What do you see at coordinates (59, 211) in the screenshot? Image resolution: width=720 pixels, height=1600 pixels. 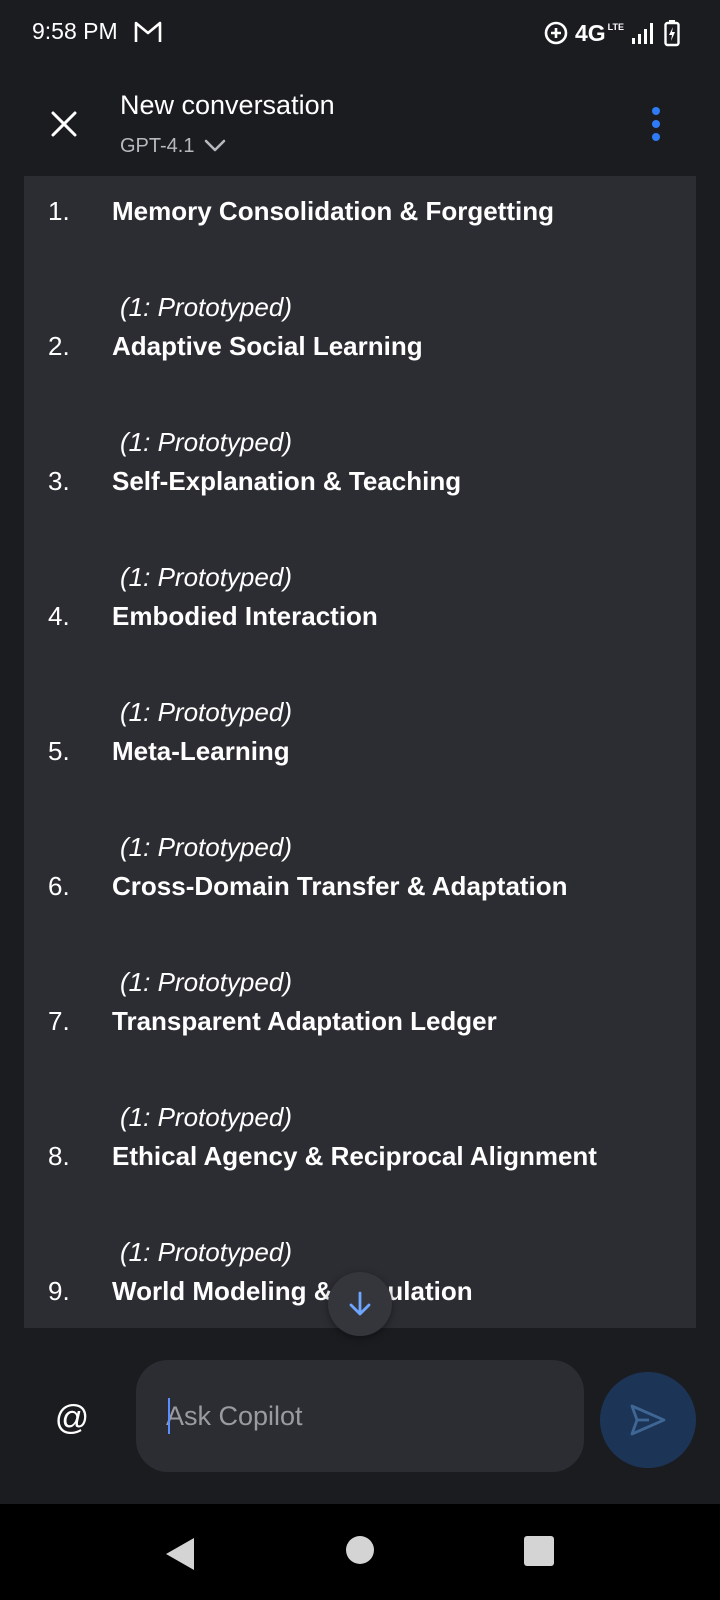 I see `list-item-number: 1.` at bounding box center [59, 211].